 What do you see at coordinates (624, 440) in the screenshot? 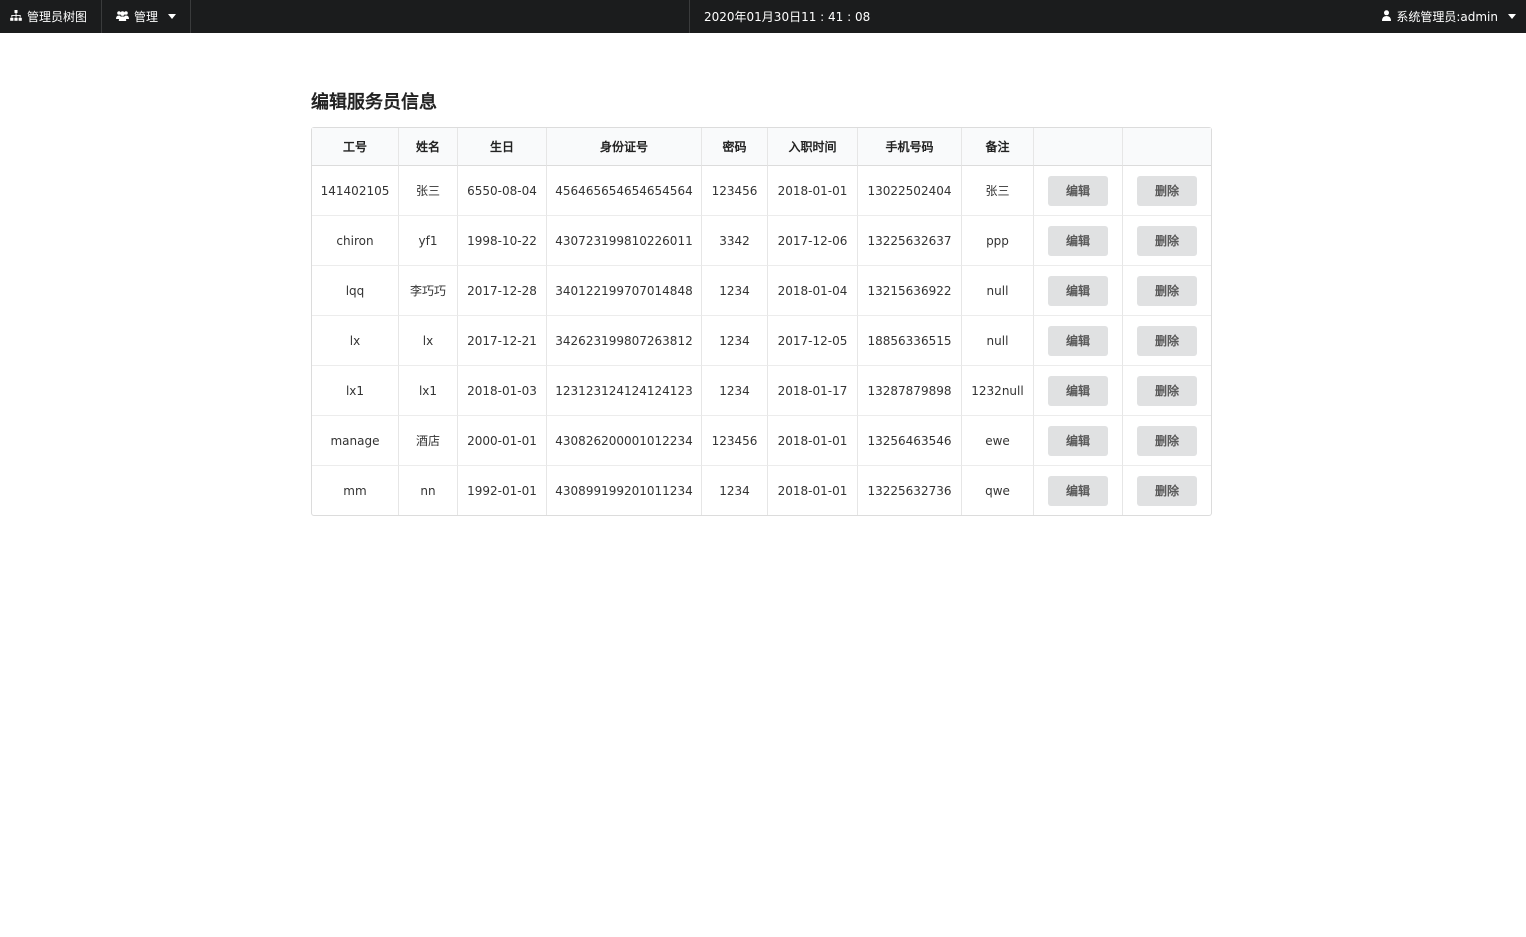
I see `cell-id-number: 430826200001012234` at bounding box center [624, 440].